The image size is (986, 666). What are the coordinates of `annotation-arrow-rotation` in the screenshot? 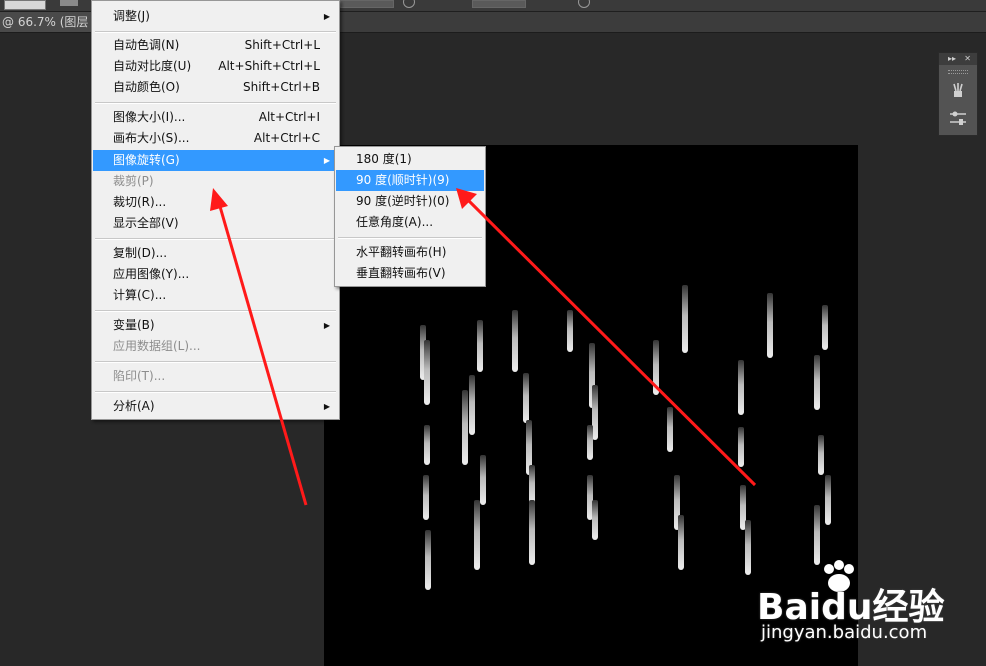 It's located at (259, 347).